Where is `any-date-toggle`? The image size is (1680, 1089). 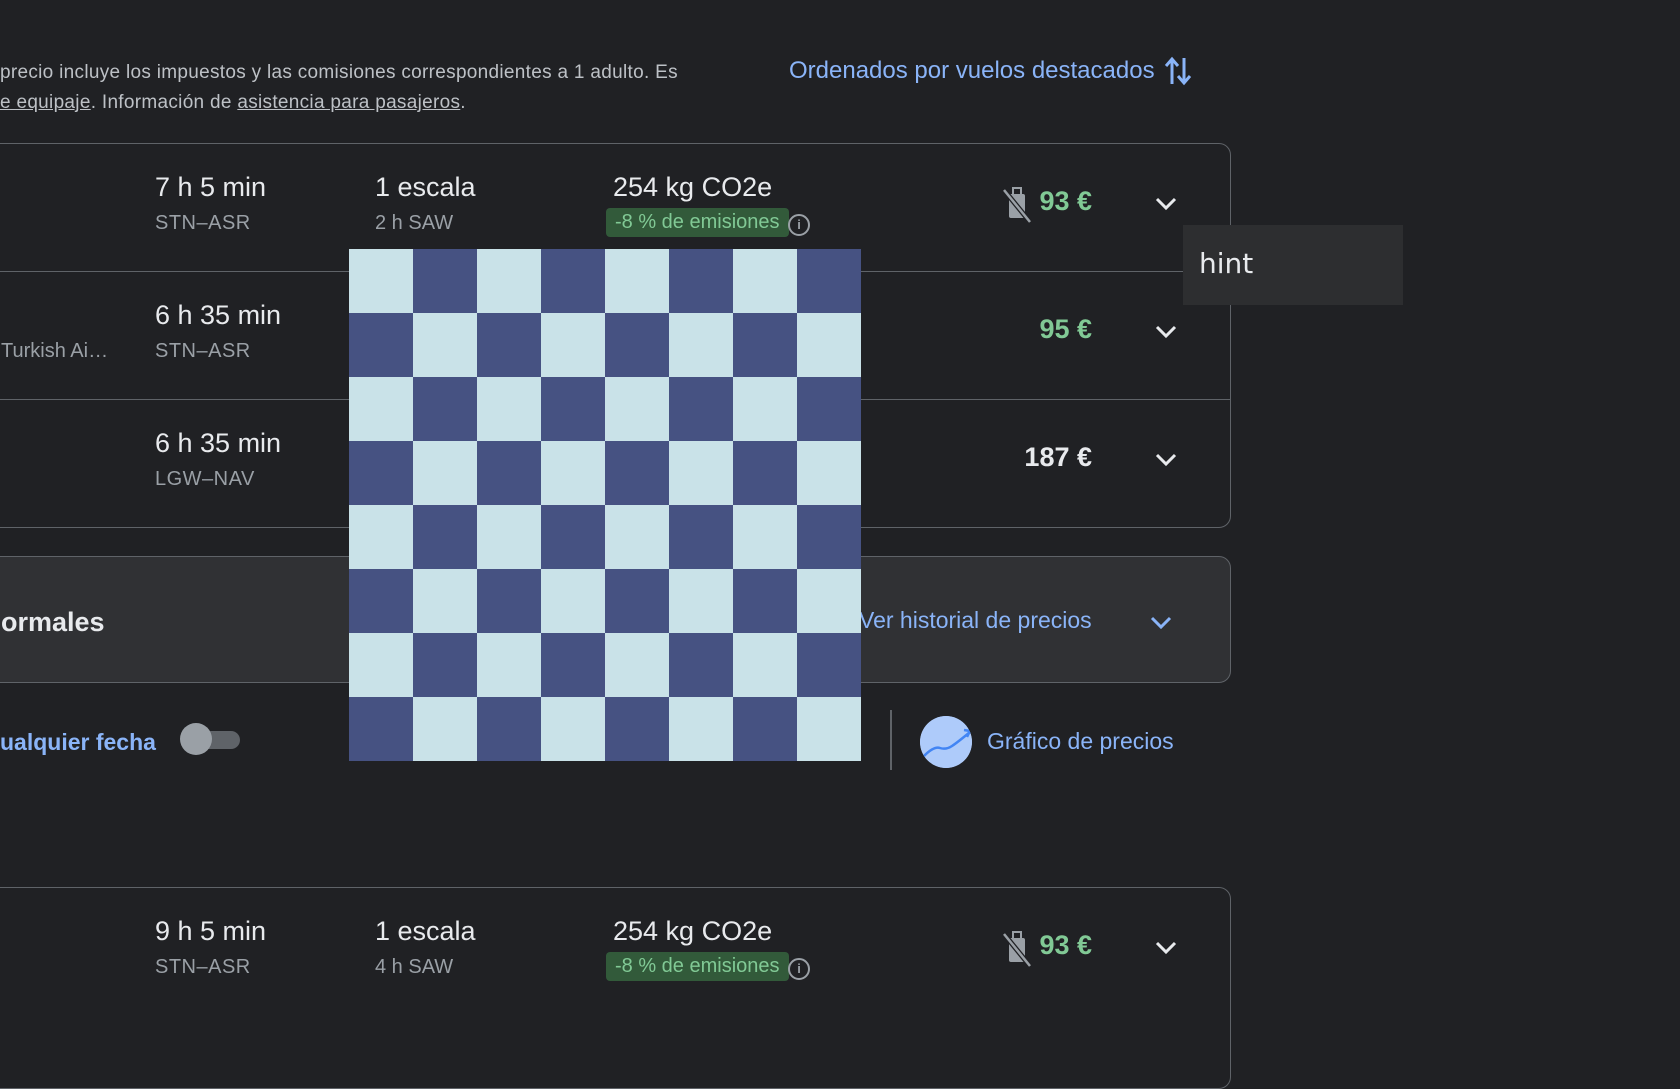 any-date-toggle is located at coordinates (211, 739).